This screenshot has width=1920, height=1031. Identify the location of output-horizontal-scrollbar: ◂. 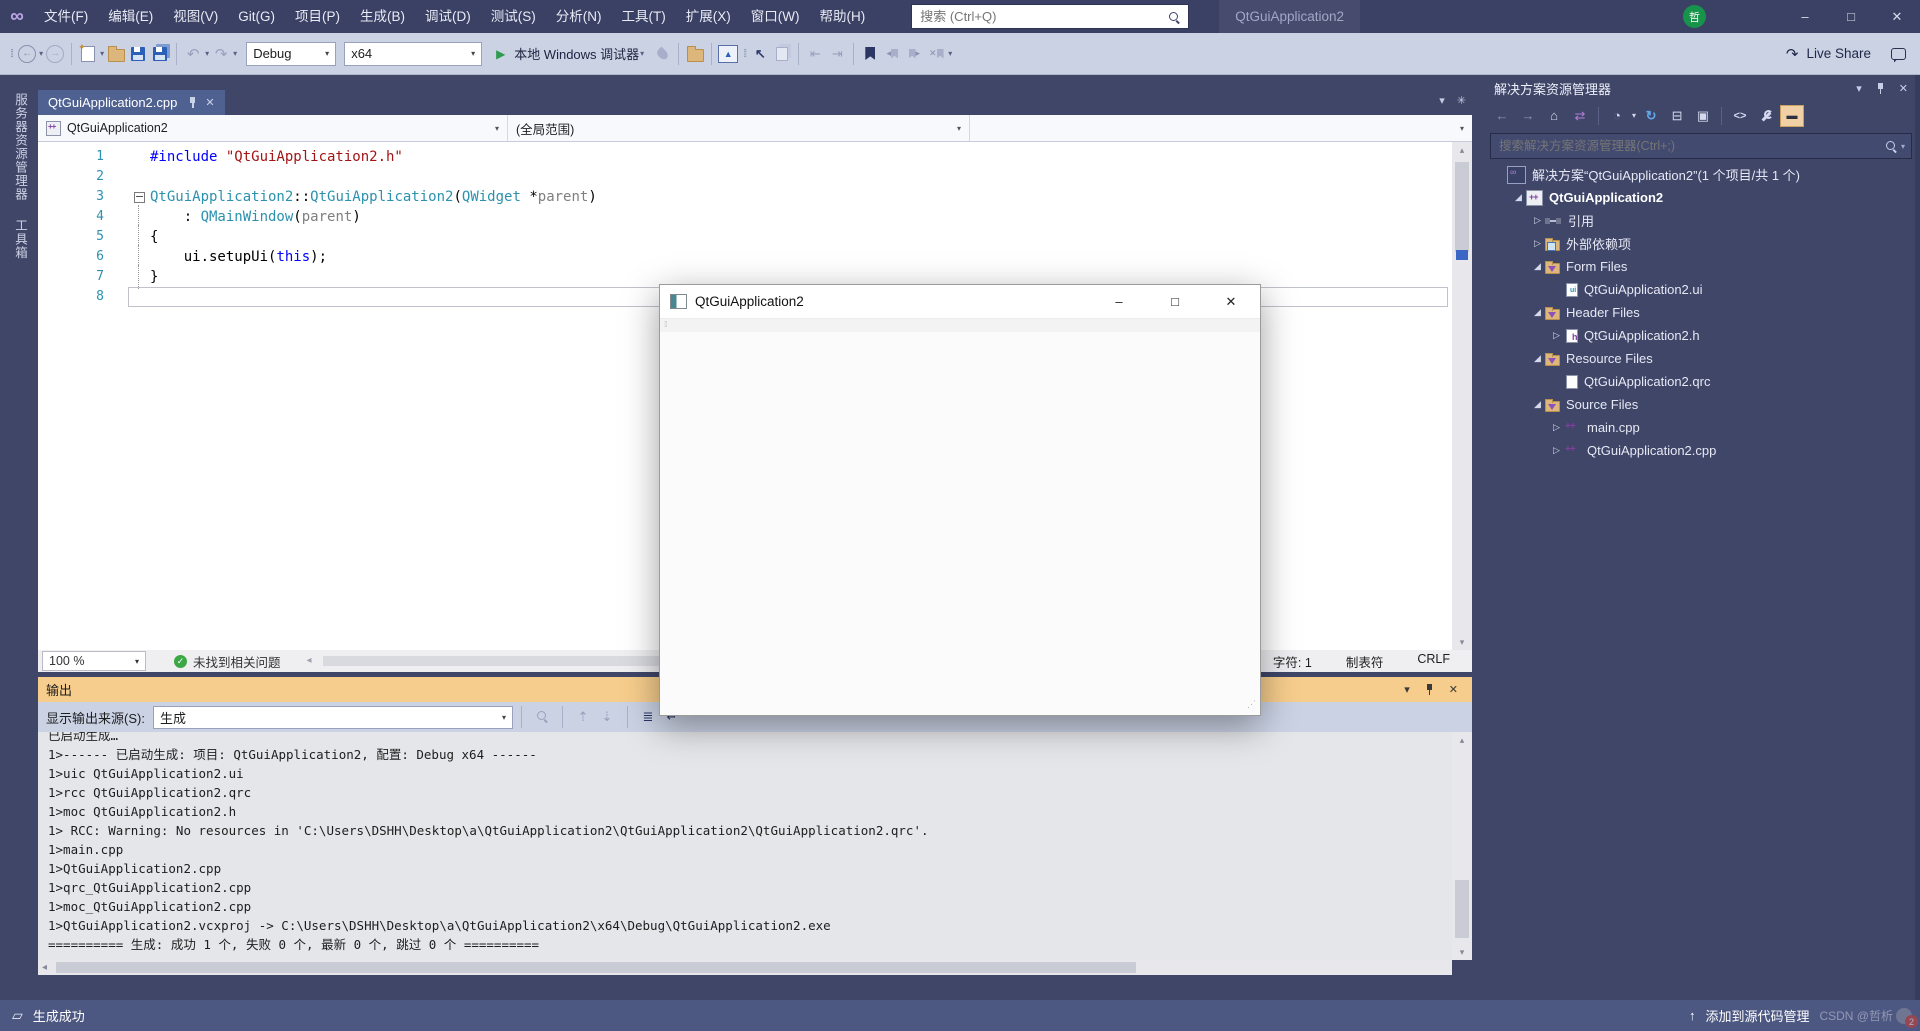
(745, 967).